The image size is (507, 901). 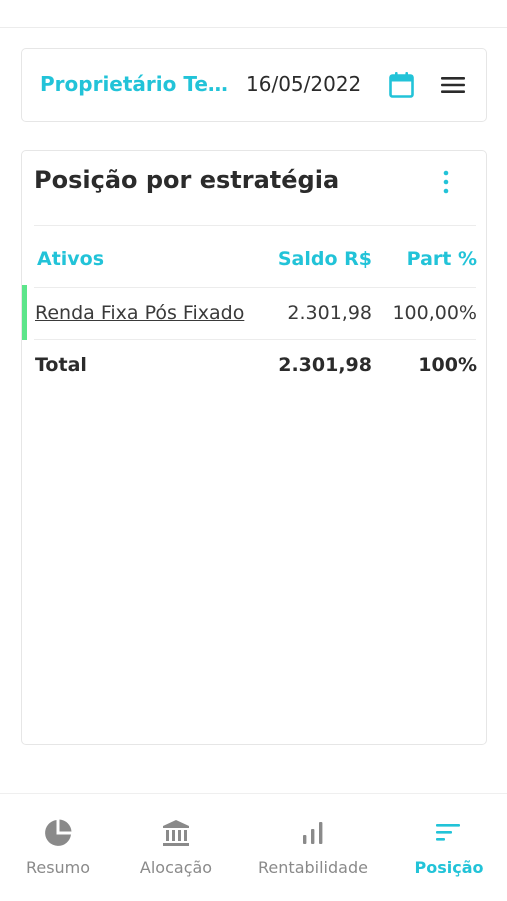 I want to click on pie-chart-icon, so click(x=58, y=832).